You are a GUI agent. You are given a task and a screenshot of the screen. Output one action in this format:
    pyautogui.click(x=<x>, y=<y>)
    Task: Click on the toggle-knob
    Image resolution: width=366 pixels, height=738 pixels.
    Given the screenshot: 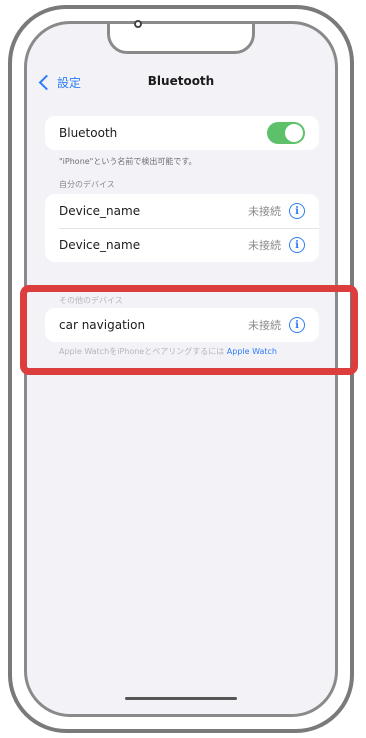 What is the action you would take?
    pyautogui.click(x=294, y=133)
    